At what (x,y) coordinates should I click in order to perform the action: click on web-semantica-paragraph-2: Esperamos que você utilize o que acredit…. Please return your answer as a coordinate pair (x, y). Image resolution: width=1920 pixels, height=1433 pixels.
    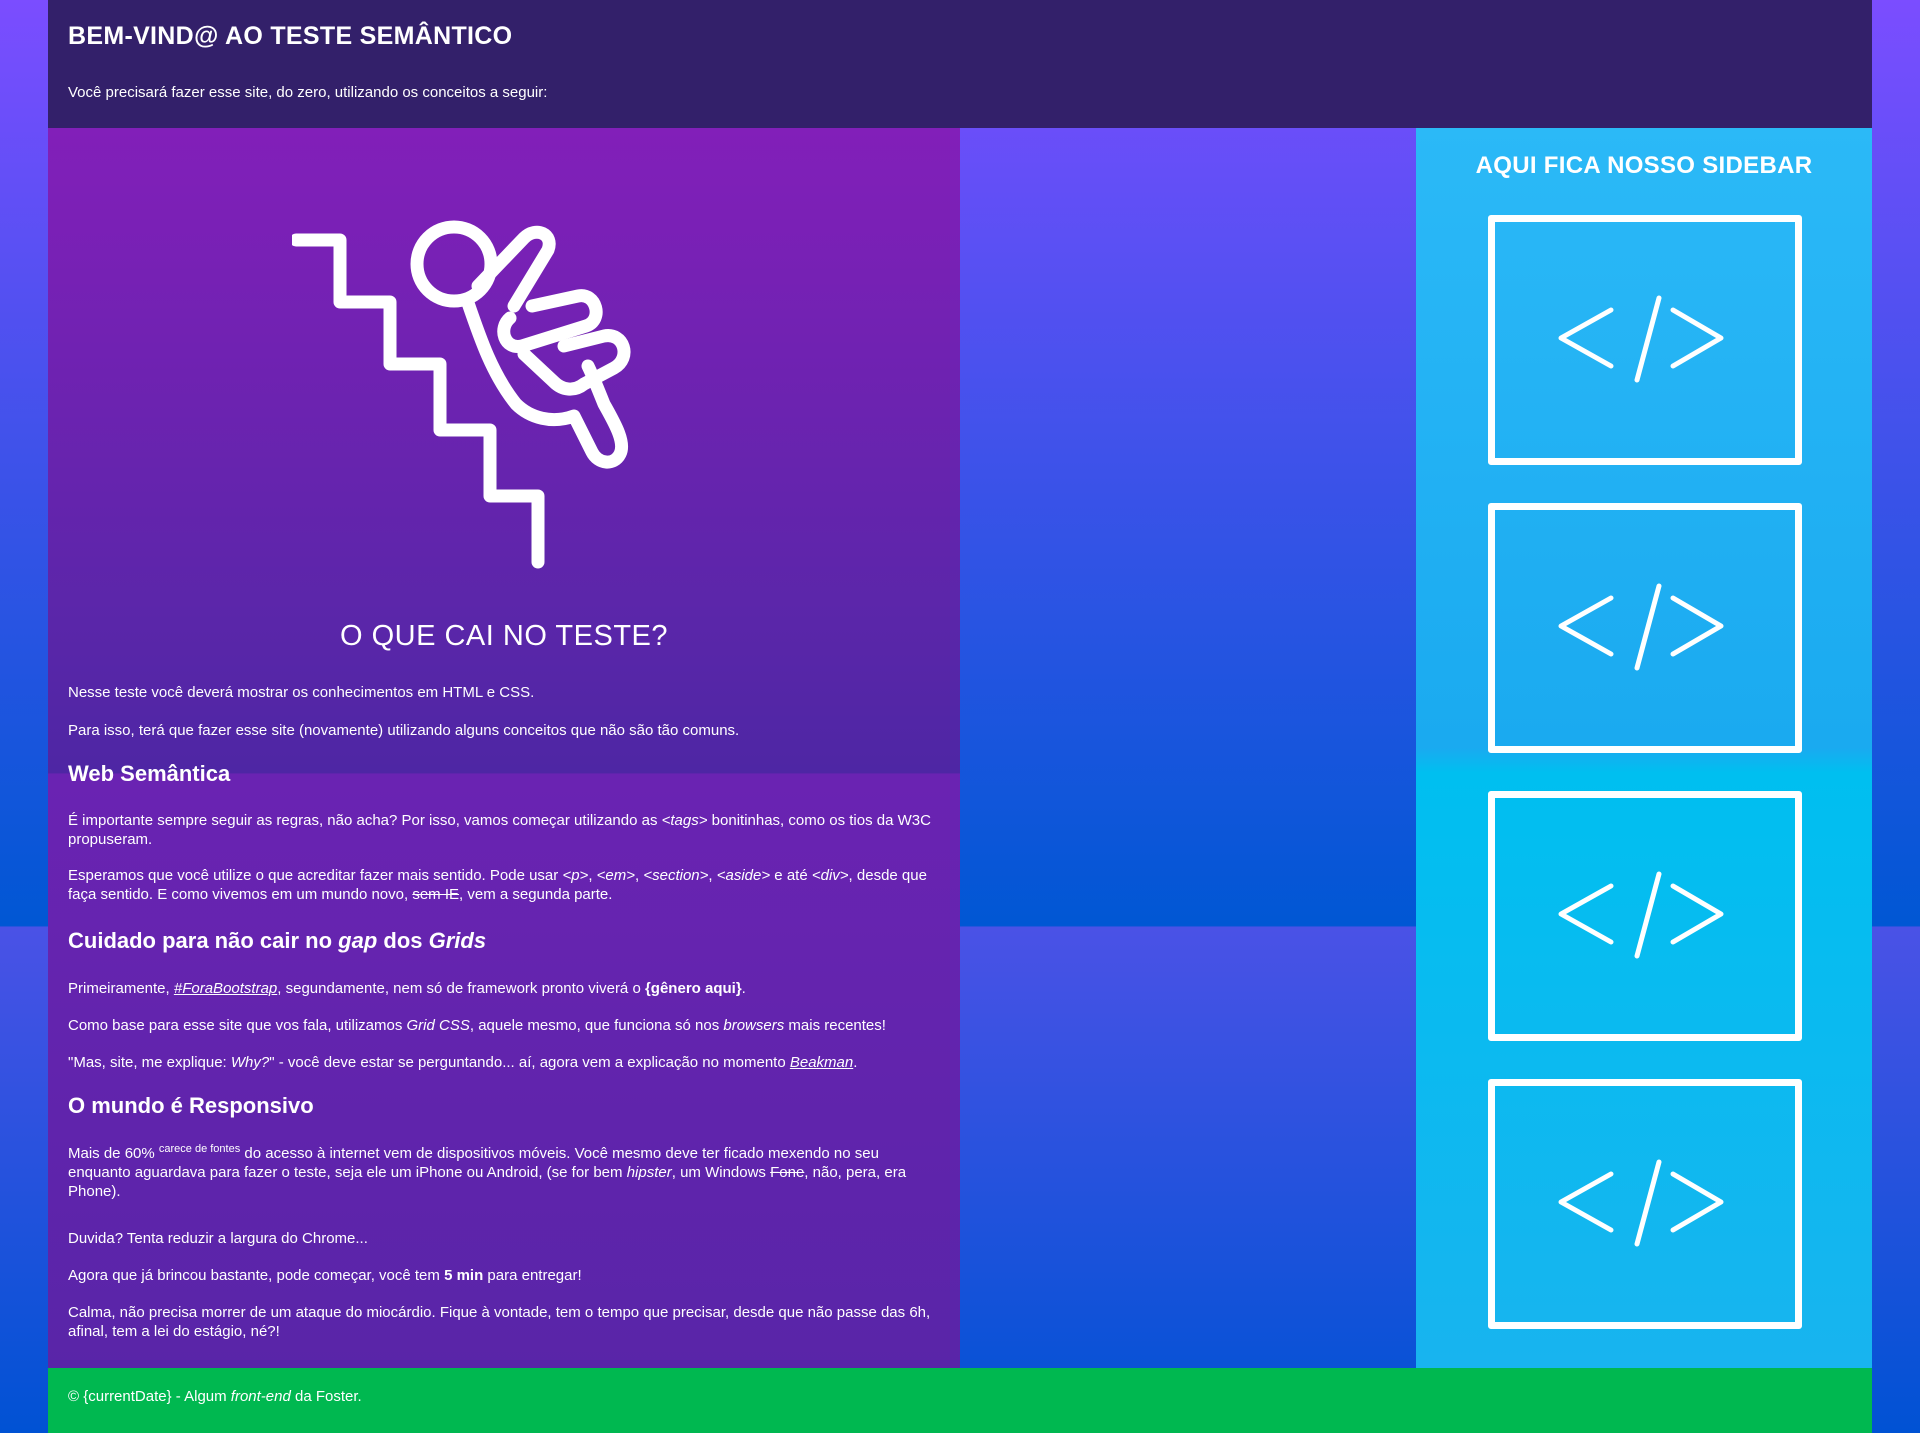
    Looking at the image, I should click on (497, 885).